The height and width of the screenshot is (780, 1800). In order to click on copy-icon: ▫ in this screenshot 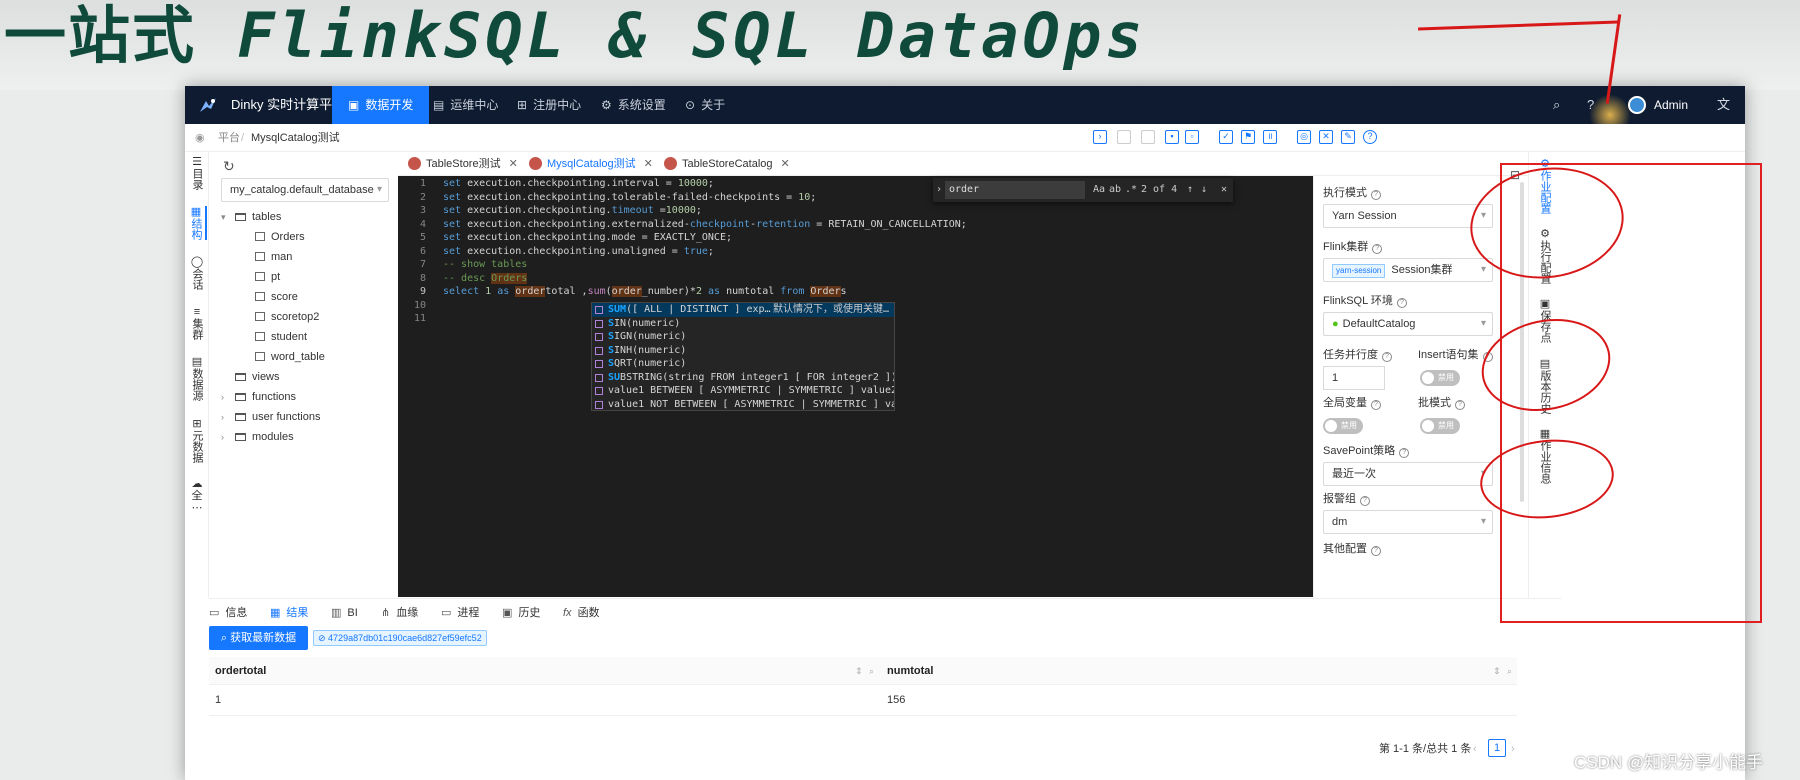, I will do `click(1192, 137)`.